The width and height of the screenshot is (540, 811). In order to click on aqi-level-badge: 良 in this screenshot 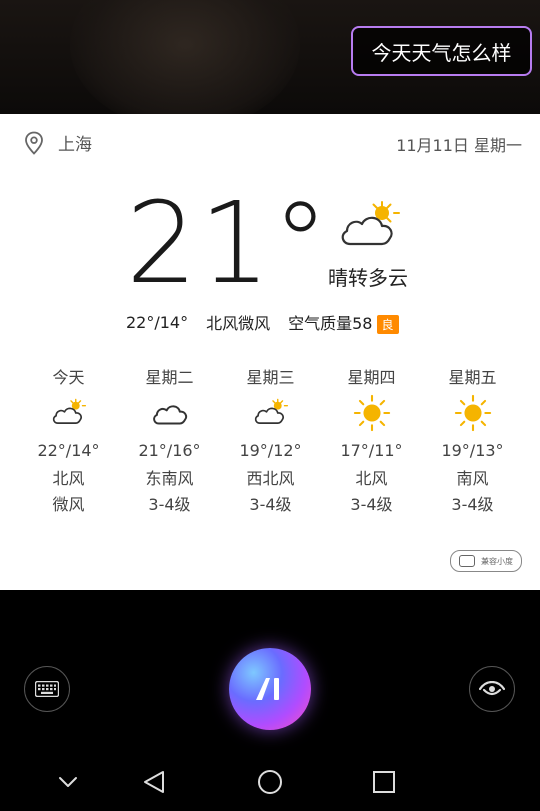, I will do `click(387, 324)`.